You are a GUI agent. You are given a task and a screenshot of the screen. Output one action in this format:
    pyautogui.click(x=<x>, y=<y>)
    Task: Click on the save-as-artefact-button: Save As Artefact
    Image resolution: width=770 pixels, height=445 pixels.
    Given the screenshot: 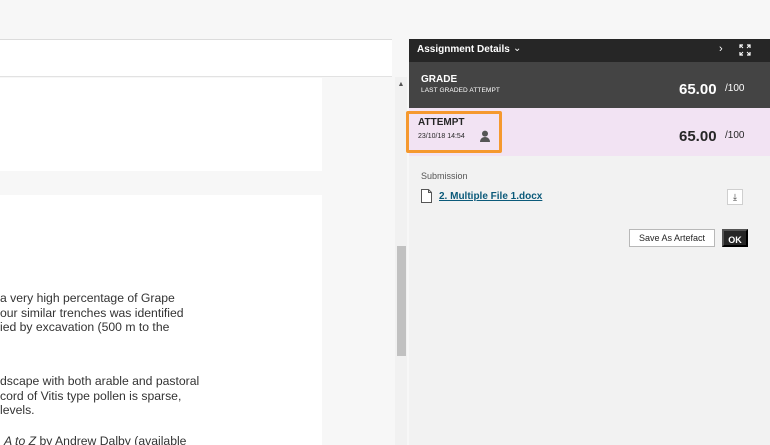 What is the action you would take?
    pyautogui.click(x=672, y=238)
    